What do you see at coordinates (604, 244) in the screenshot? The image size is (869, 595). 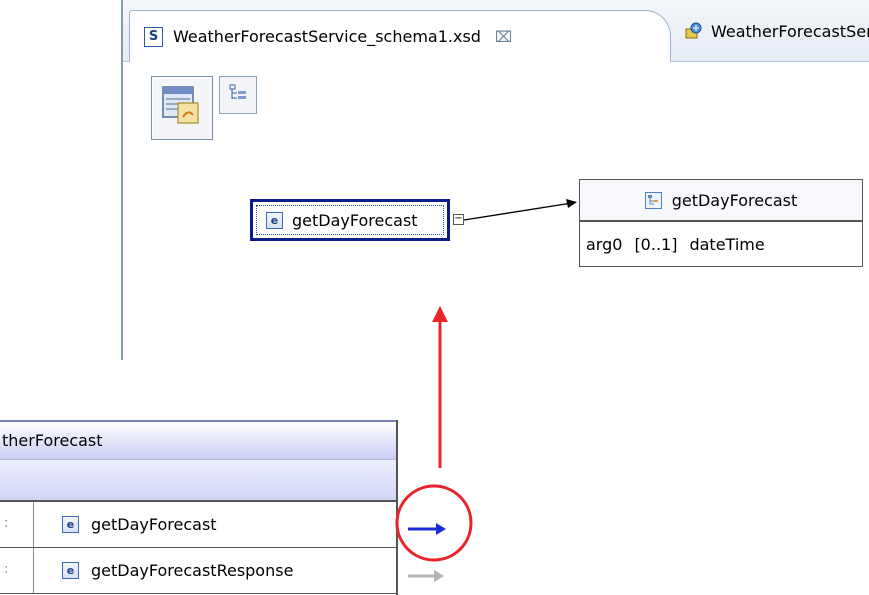 I see `field-name: arg0` at bounding box center [604, 244].